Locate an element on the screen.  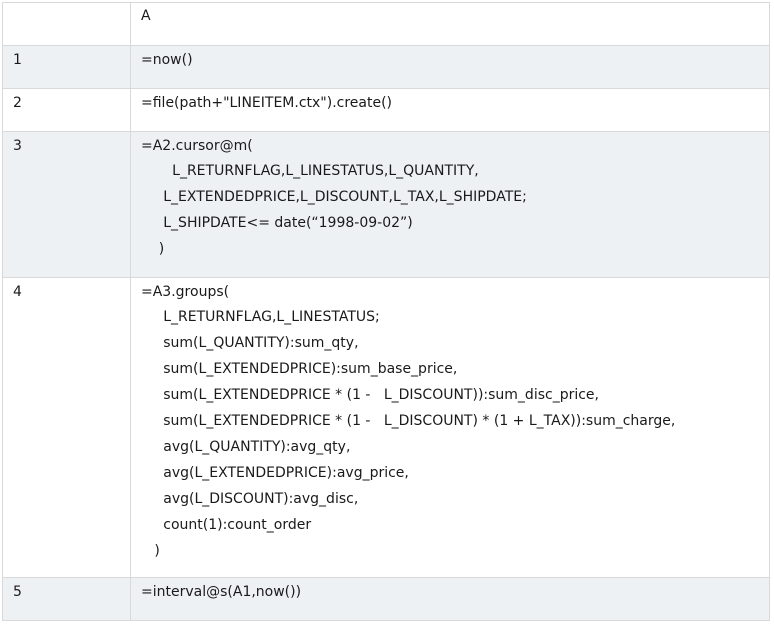
cell-a2: =file(path+"LINEITEM.ctx").create() is located at coordinates (450, 110).